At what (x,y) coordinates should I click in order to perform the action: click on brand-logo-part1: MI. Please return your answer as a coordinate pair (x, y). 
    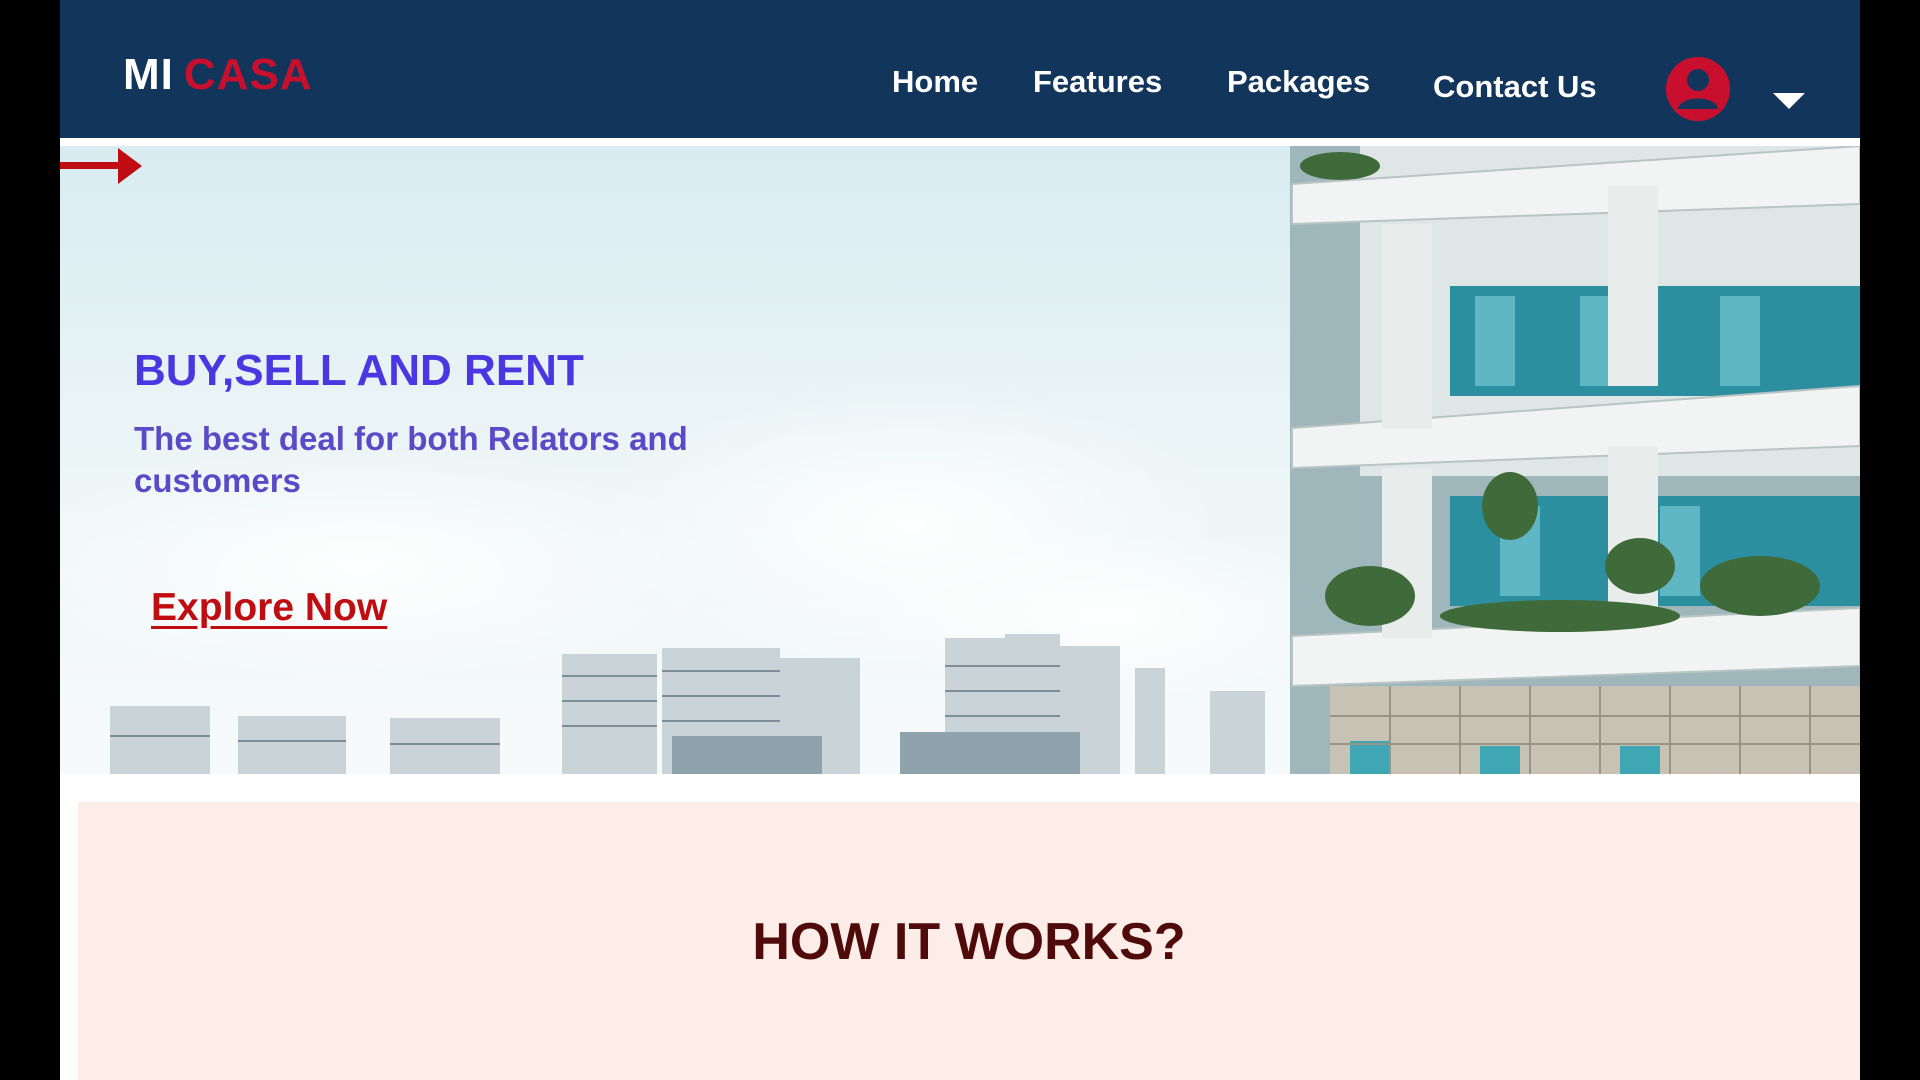
    Looking at the image, I should click on (148, 74).